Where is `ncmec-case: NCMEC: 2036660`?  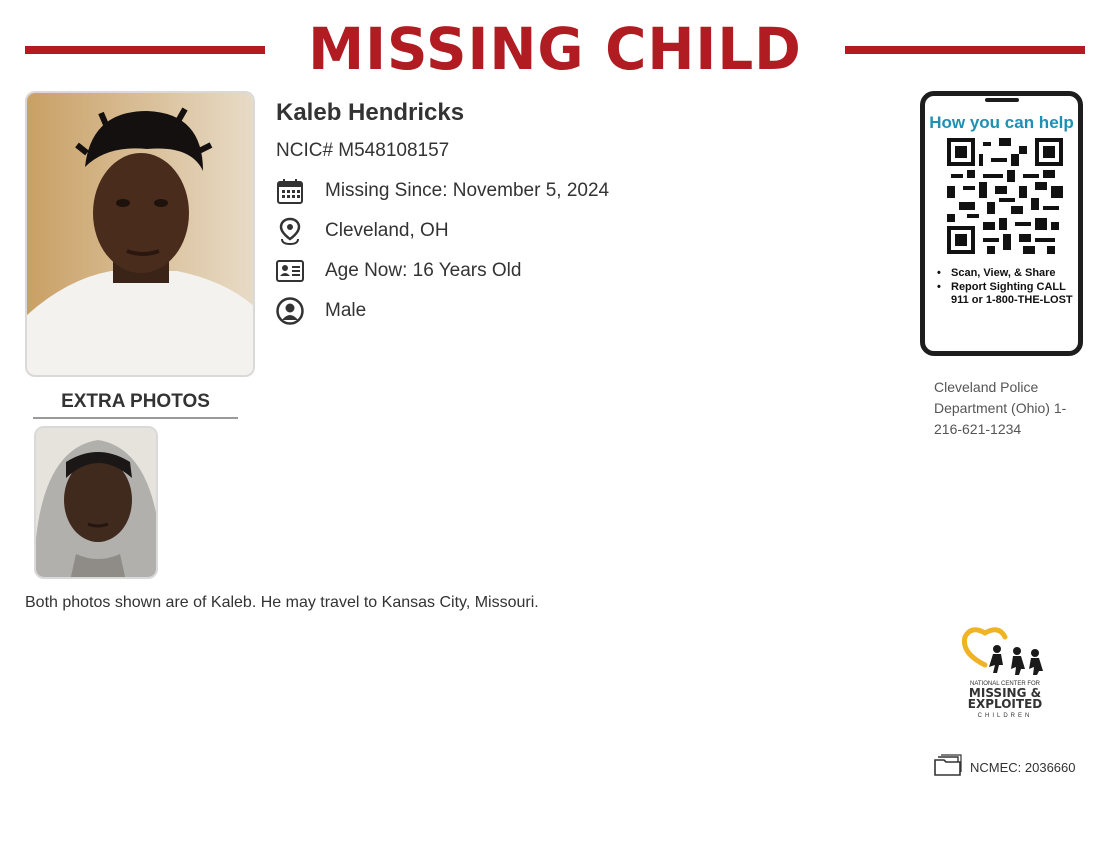
ncmec-case: NCMEC: 2036660 is located at coordinates (1005, 767).